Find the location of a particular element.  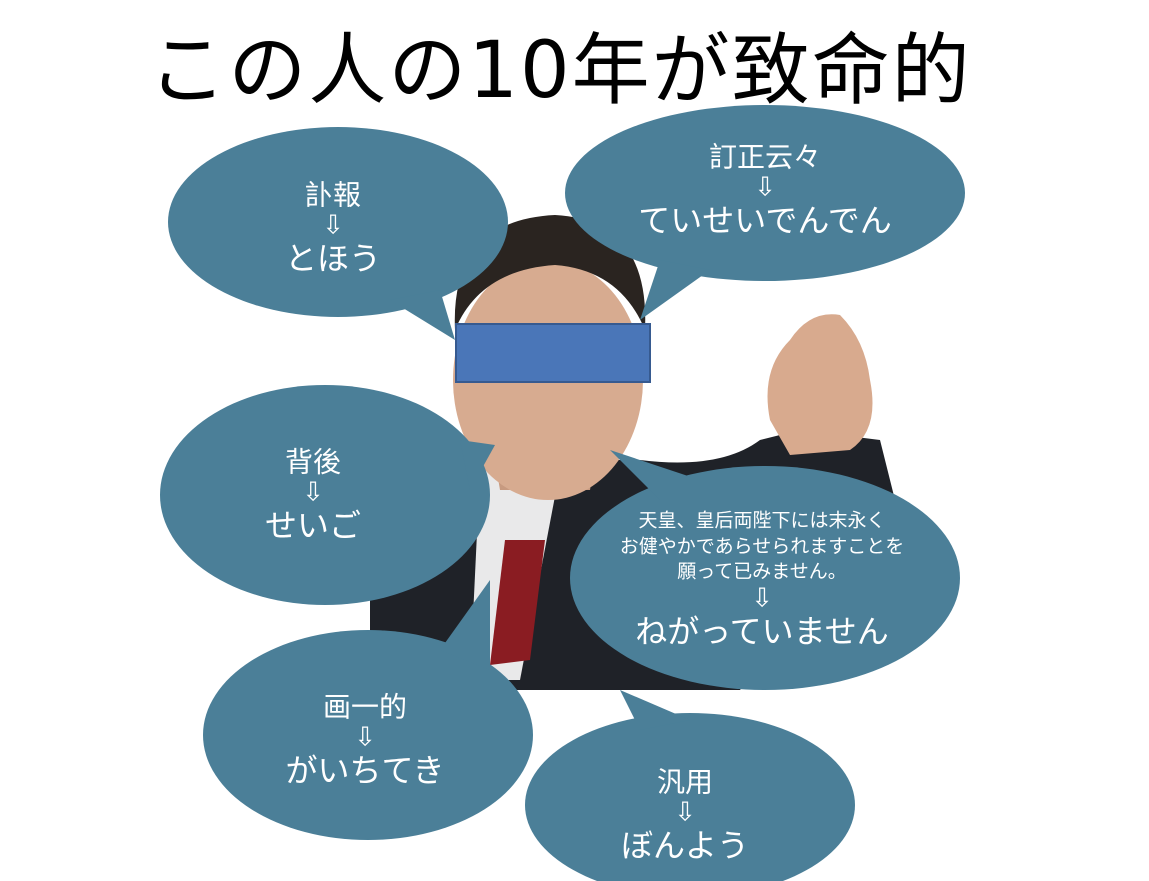

bubble-reading: がいちてき is located at coordinates (365, 770).